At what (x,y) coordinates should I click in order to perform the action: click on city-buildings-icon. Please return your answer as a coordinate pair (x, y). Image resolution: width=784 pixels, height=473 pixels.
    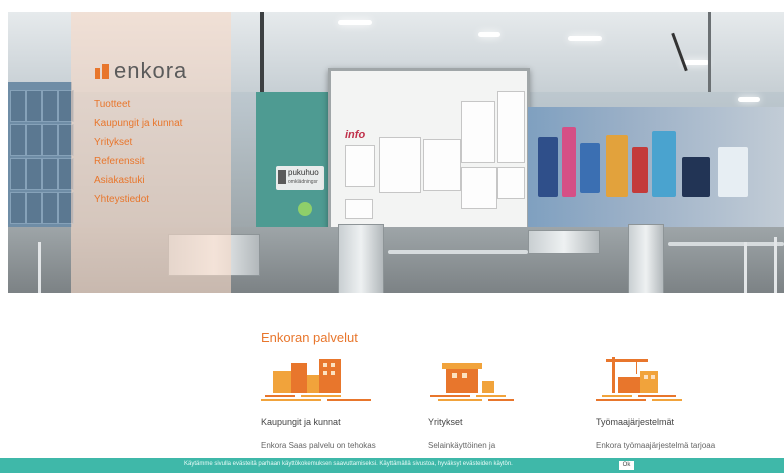
    Looking at the image, I should click on (316, 379).